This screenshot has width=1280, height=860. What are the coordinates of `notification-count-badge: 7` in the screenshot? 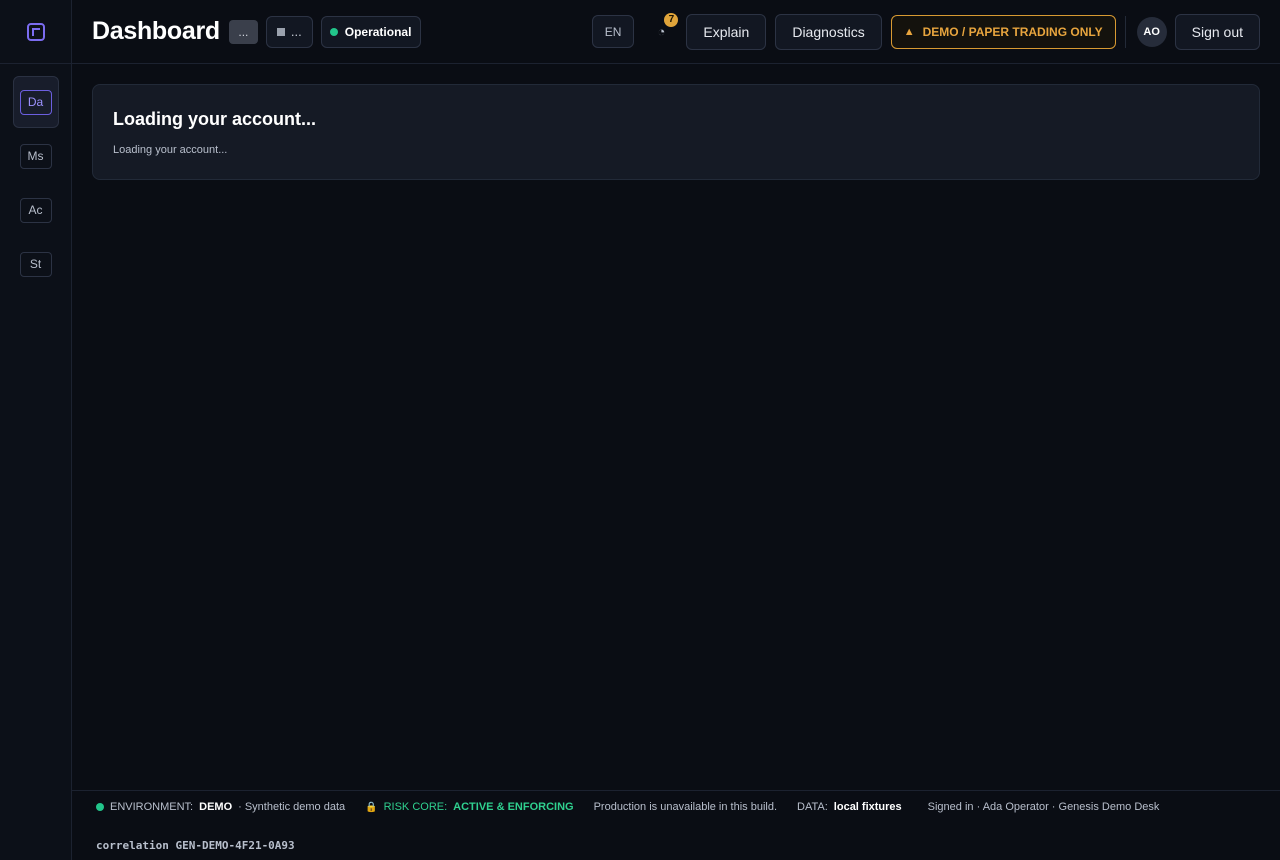 It's located at (671, 19).